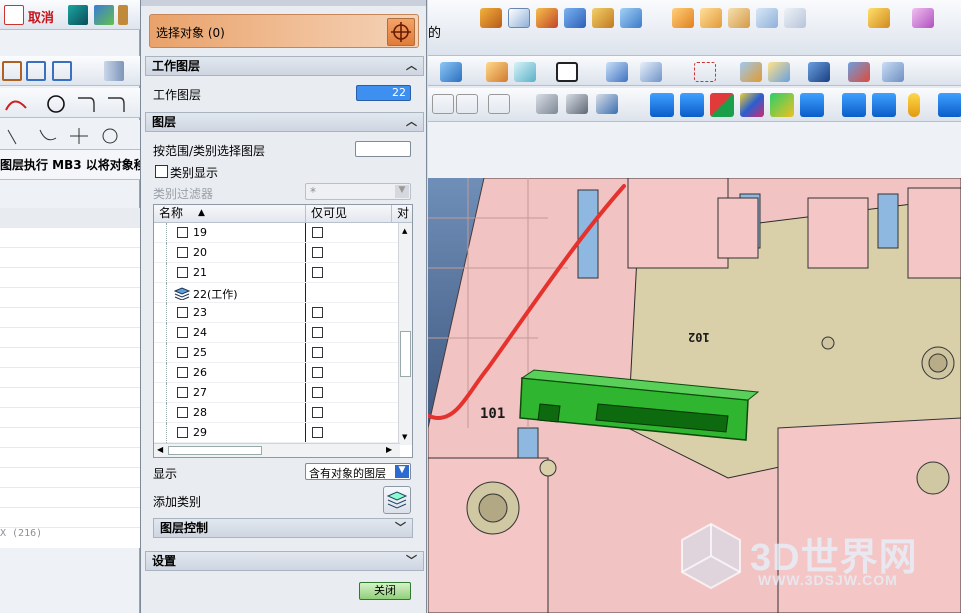 This screenshot has width=961, height=613. What do you see at coordinates (278, 293) in the screenshot?
I see `table-row: 22(工作)` at bounding box center [278, 293].